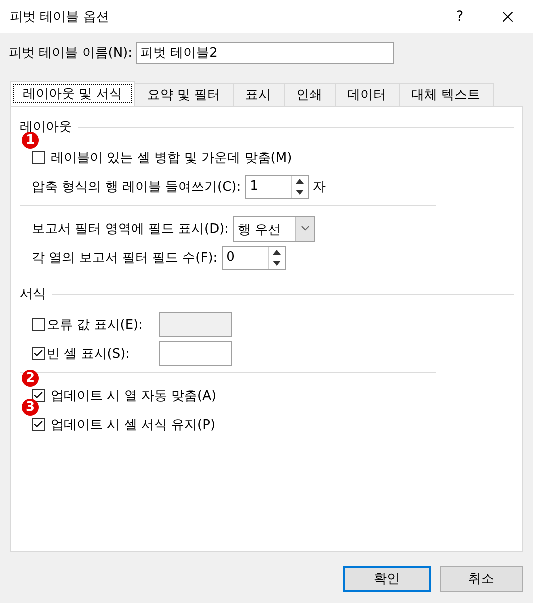  What do you see at coordinates (133, 425) in the screenshot?
I see `checkbox-label: 업데이트 시 셀 서식 유지(P)` at bounding box center [133, 425].